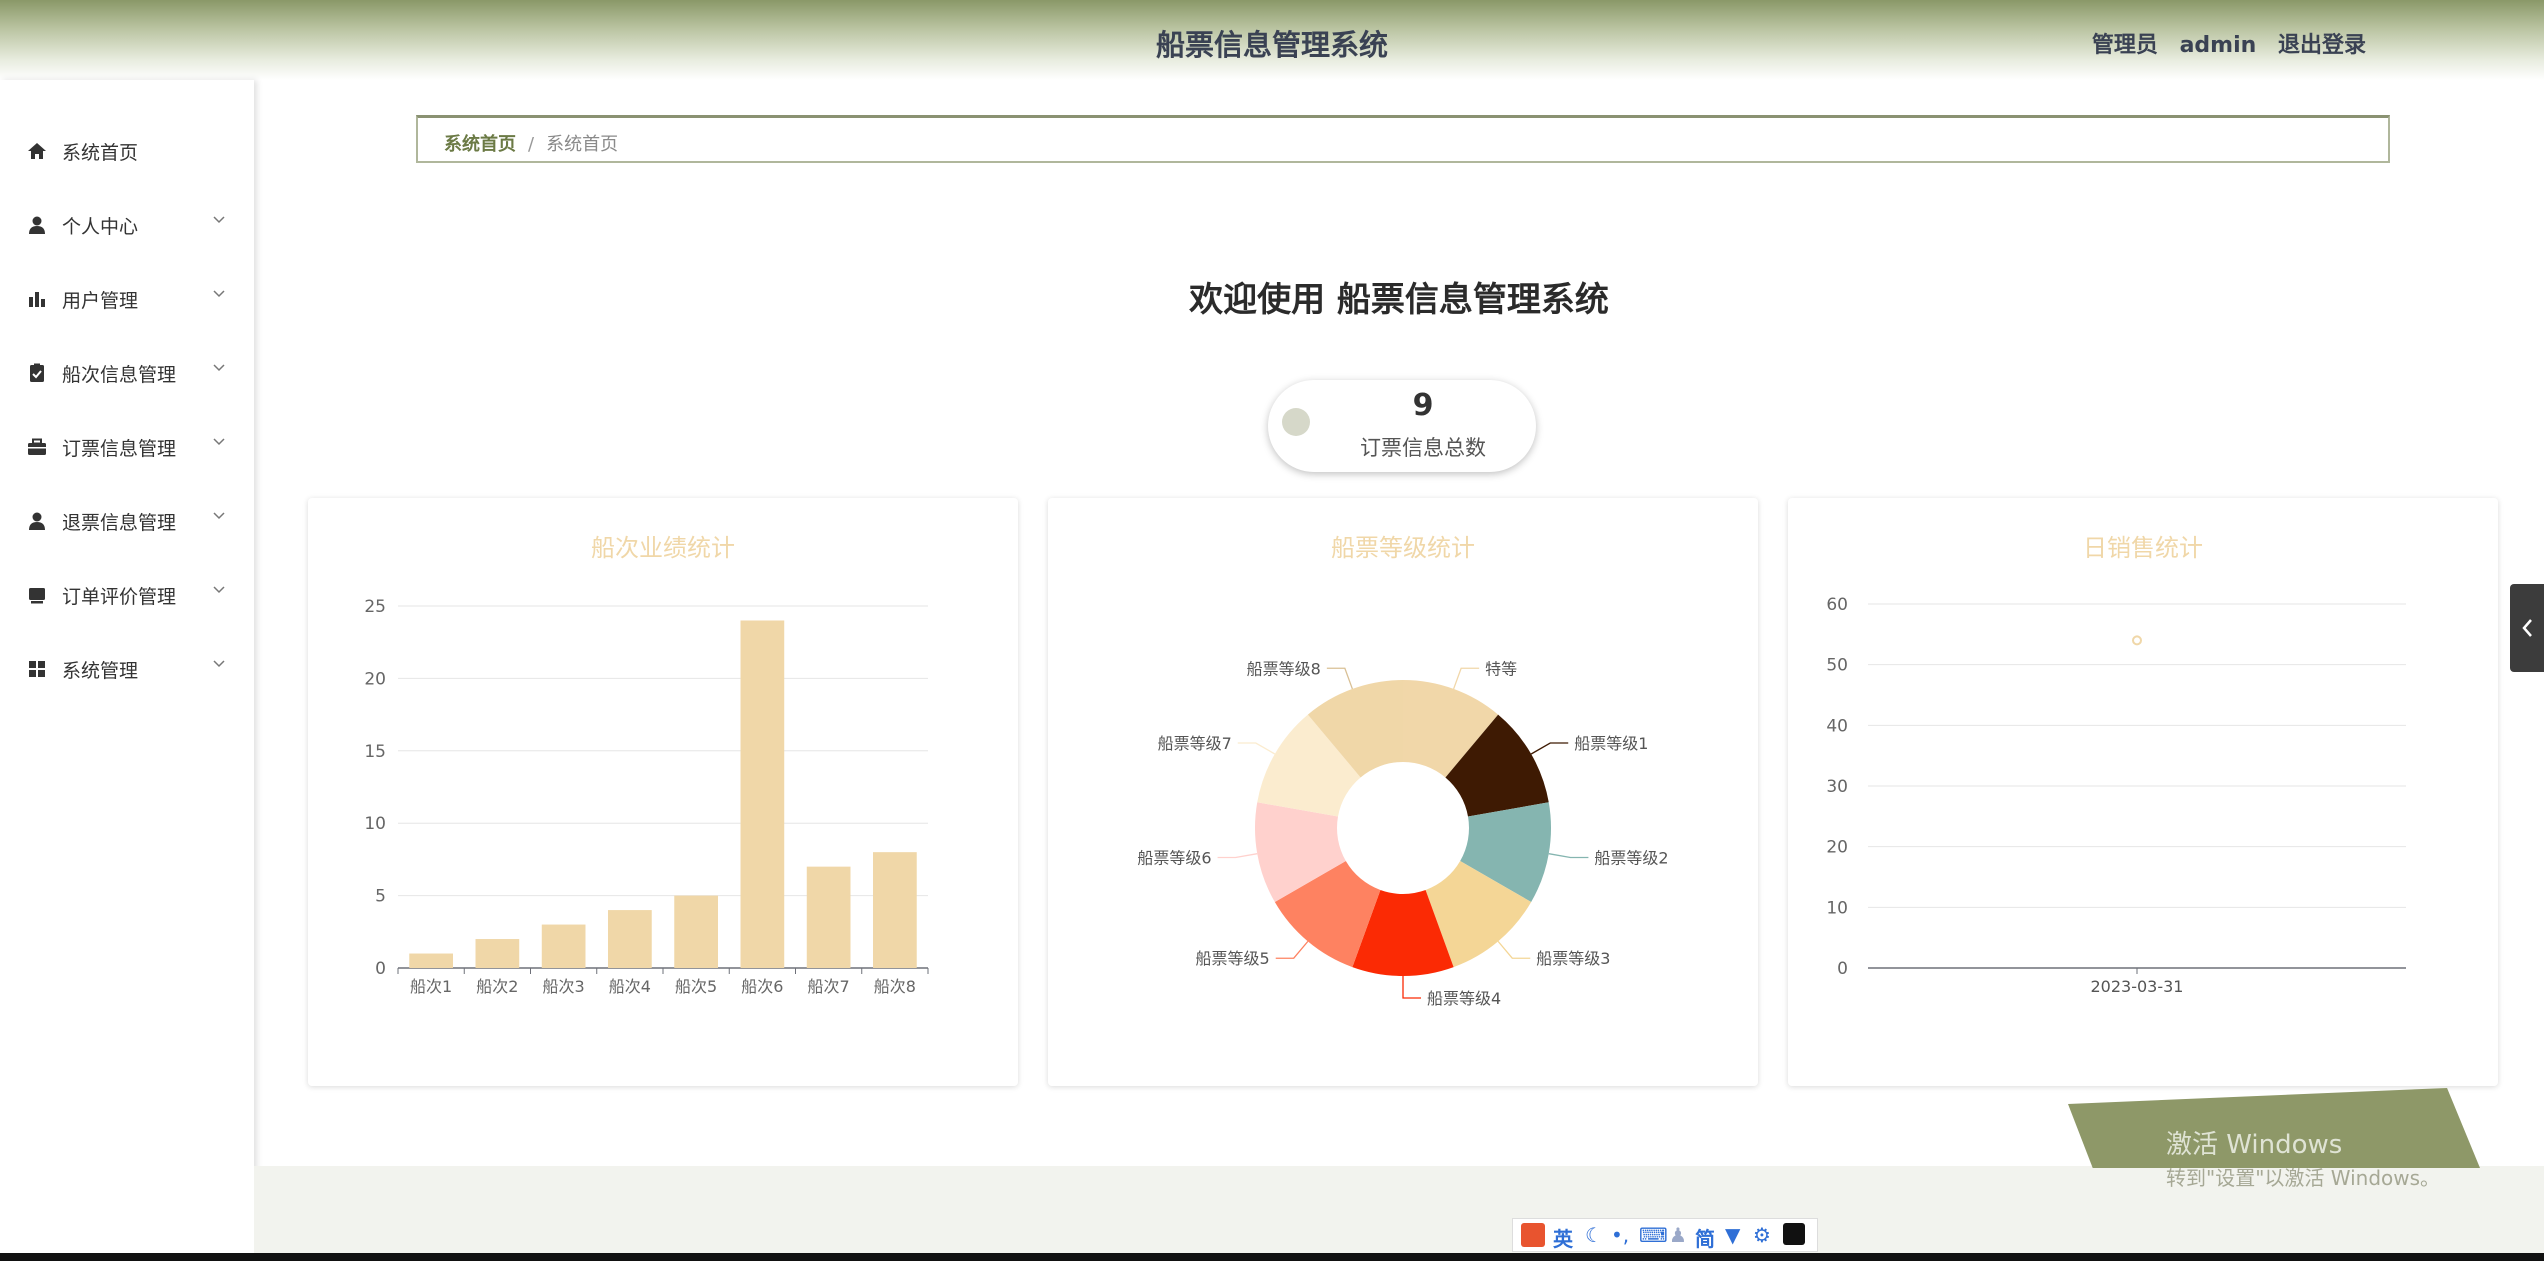 This screenshot has width=2544, height=1261. I want to click on sidebar-item-personal: 个人中心, so click(127, 227).